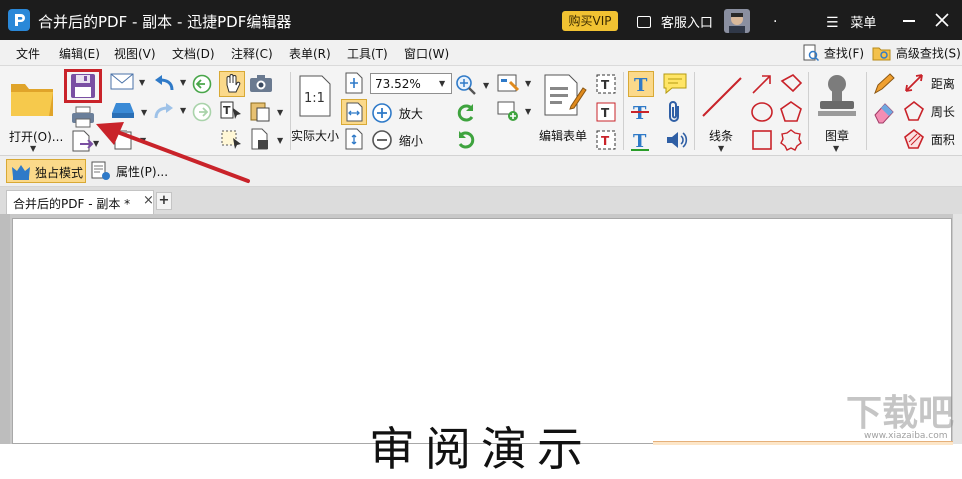  What do you see at coordinates (851, 21) in the screenshot?
I see `main-menu-button: ☰ 菜单` at bounding box center [851, 21].